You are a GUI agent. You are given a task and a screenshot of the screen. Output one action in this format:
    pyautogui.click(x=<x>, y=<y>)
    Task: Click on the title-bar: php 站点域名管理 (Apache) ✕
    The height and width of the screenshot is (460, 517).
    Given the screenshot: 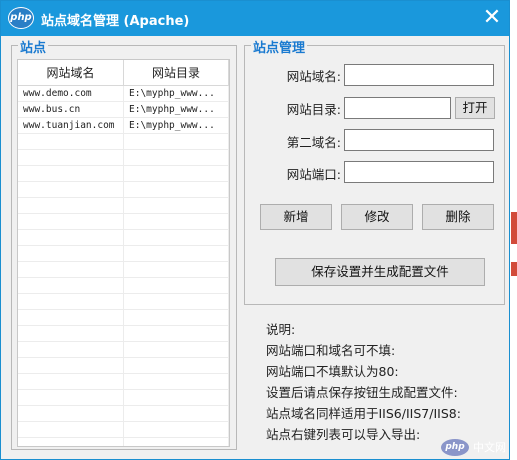 What is the action you would take?
    pyautogui.click(x=255, y=18)
    